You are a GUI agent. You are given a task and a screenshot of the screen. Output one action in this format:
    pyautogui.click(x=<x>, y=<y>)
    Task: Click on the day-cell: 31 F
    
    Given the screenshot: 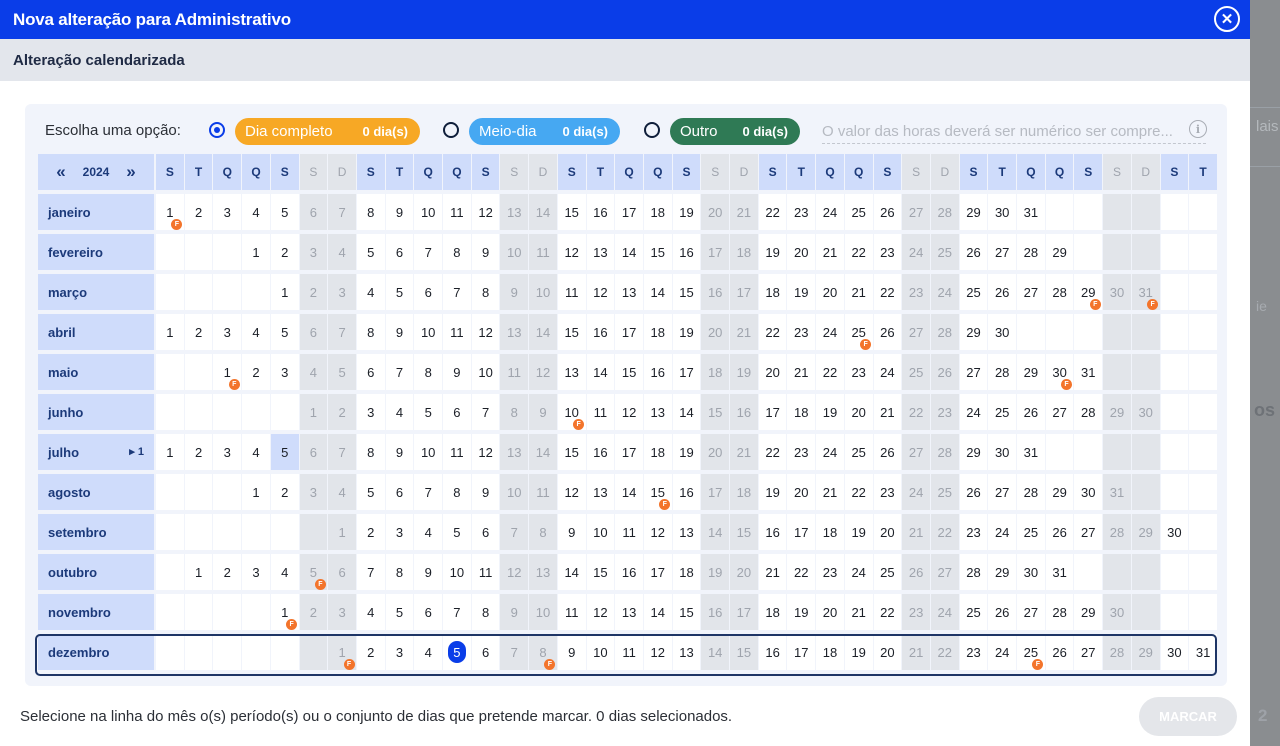 What is the action you would take?
    pyautogui.click(x=1145, y=292)
    